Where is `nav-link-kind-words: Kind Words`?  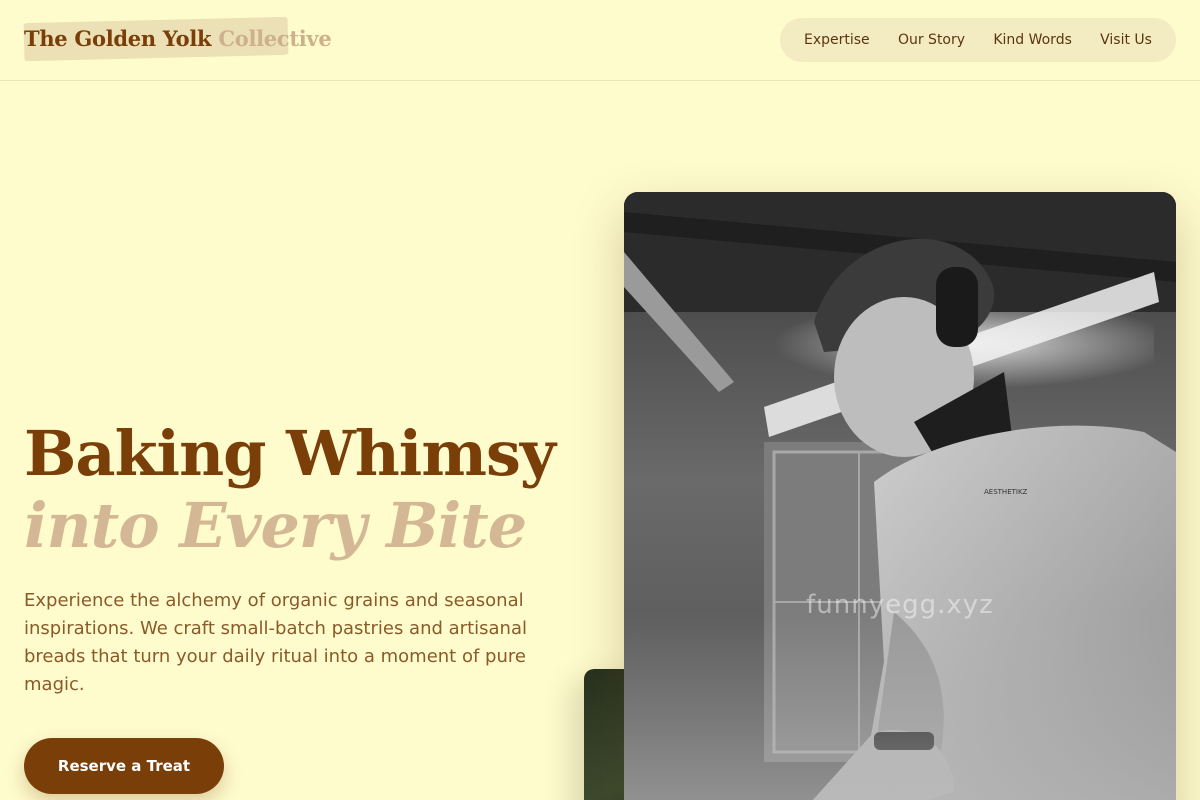 nav-link-kind-words: Kind Words is located at coordinates (1032, 40).